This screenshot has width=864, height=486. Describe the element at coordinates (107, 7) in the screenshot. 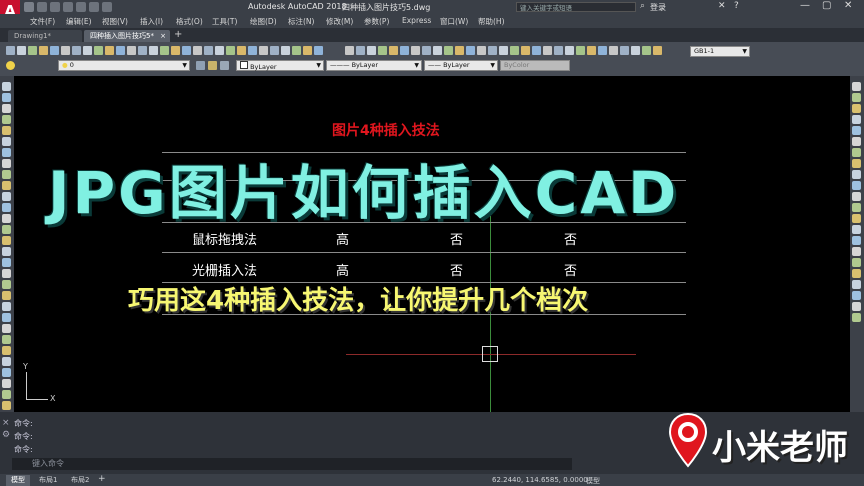

I see `redo-icon` at that location.